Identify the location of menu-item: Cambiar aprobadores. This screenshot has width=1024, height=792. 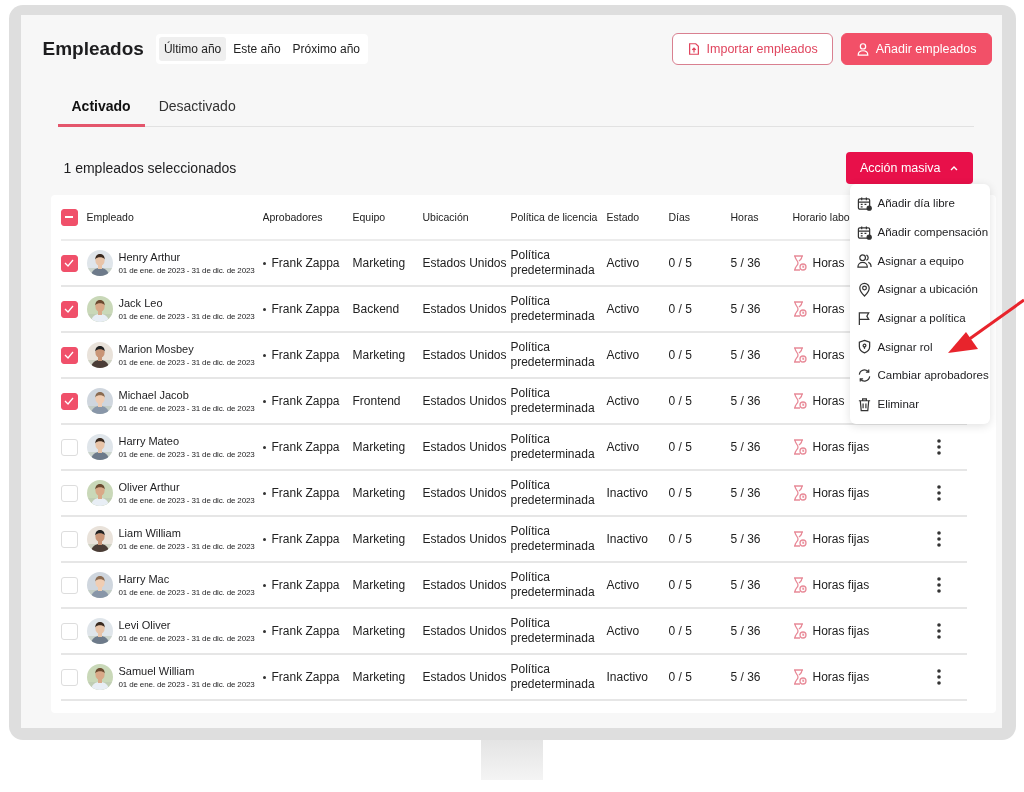
(919, 375).